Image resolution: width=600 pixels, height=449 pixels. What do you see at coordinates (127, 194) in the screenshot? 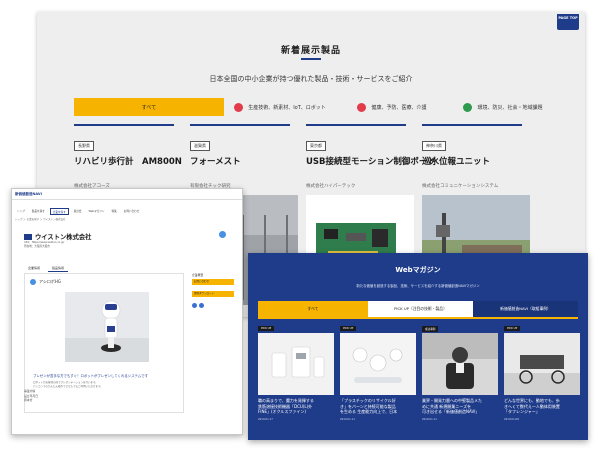
I see `site-header: 新価値創造NAVI` at bounding box center [127, 194].